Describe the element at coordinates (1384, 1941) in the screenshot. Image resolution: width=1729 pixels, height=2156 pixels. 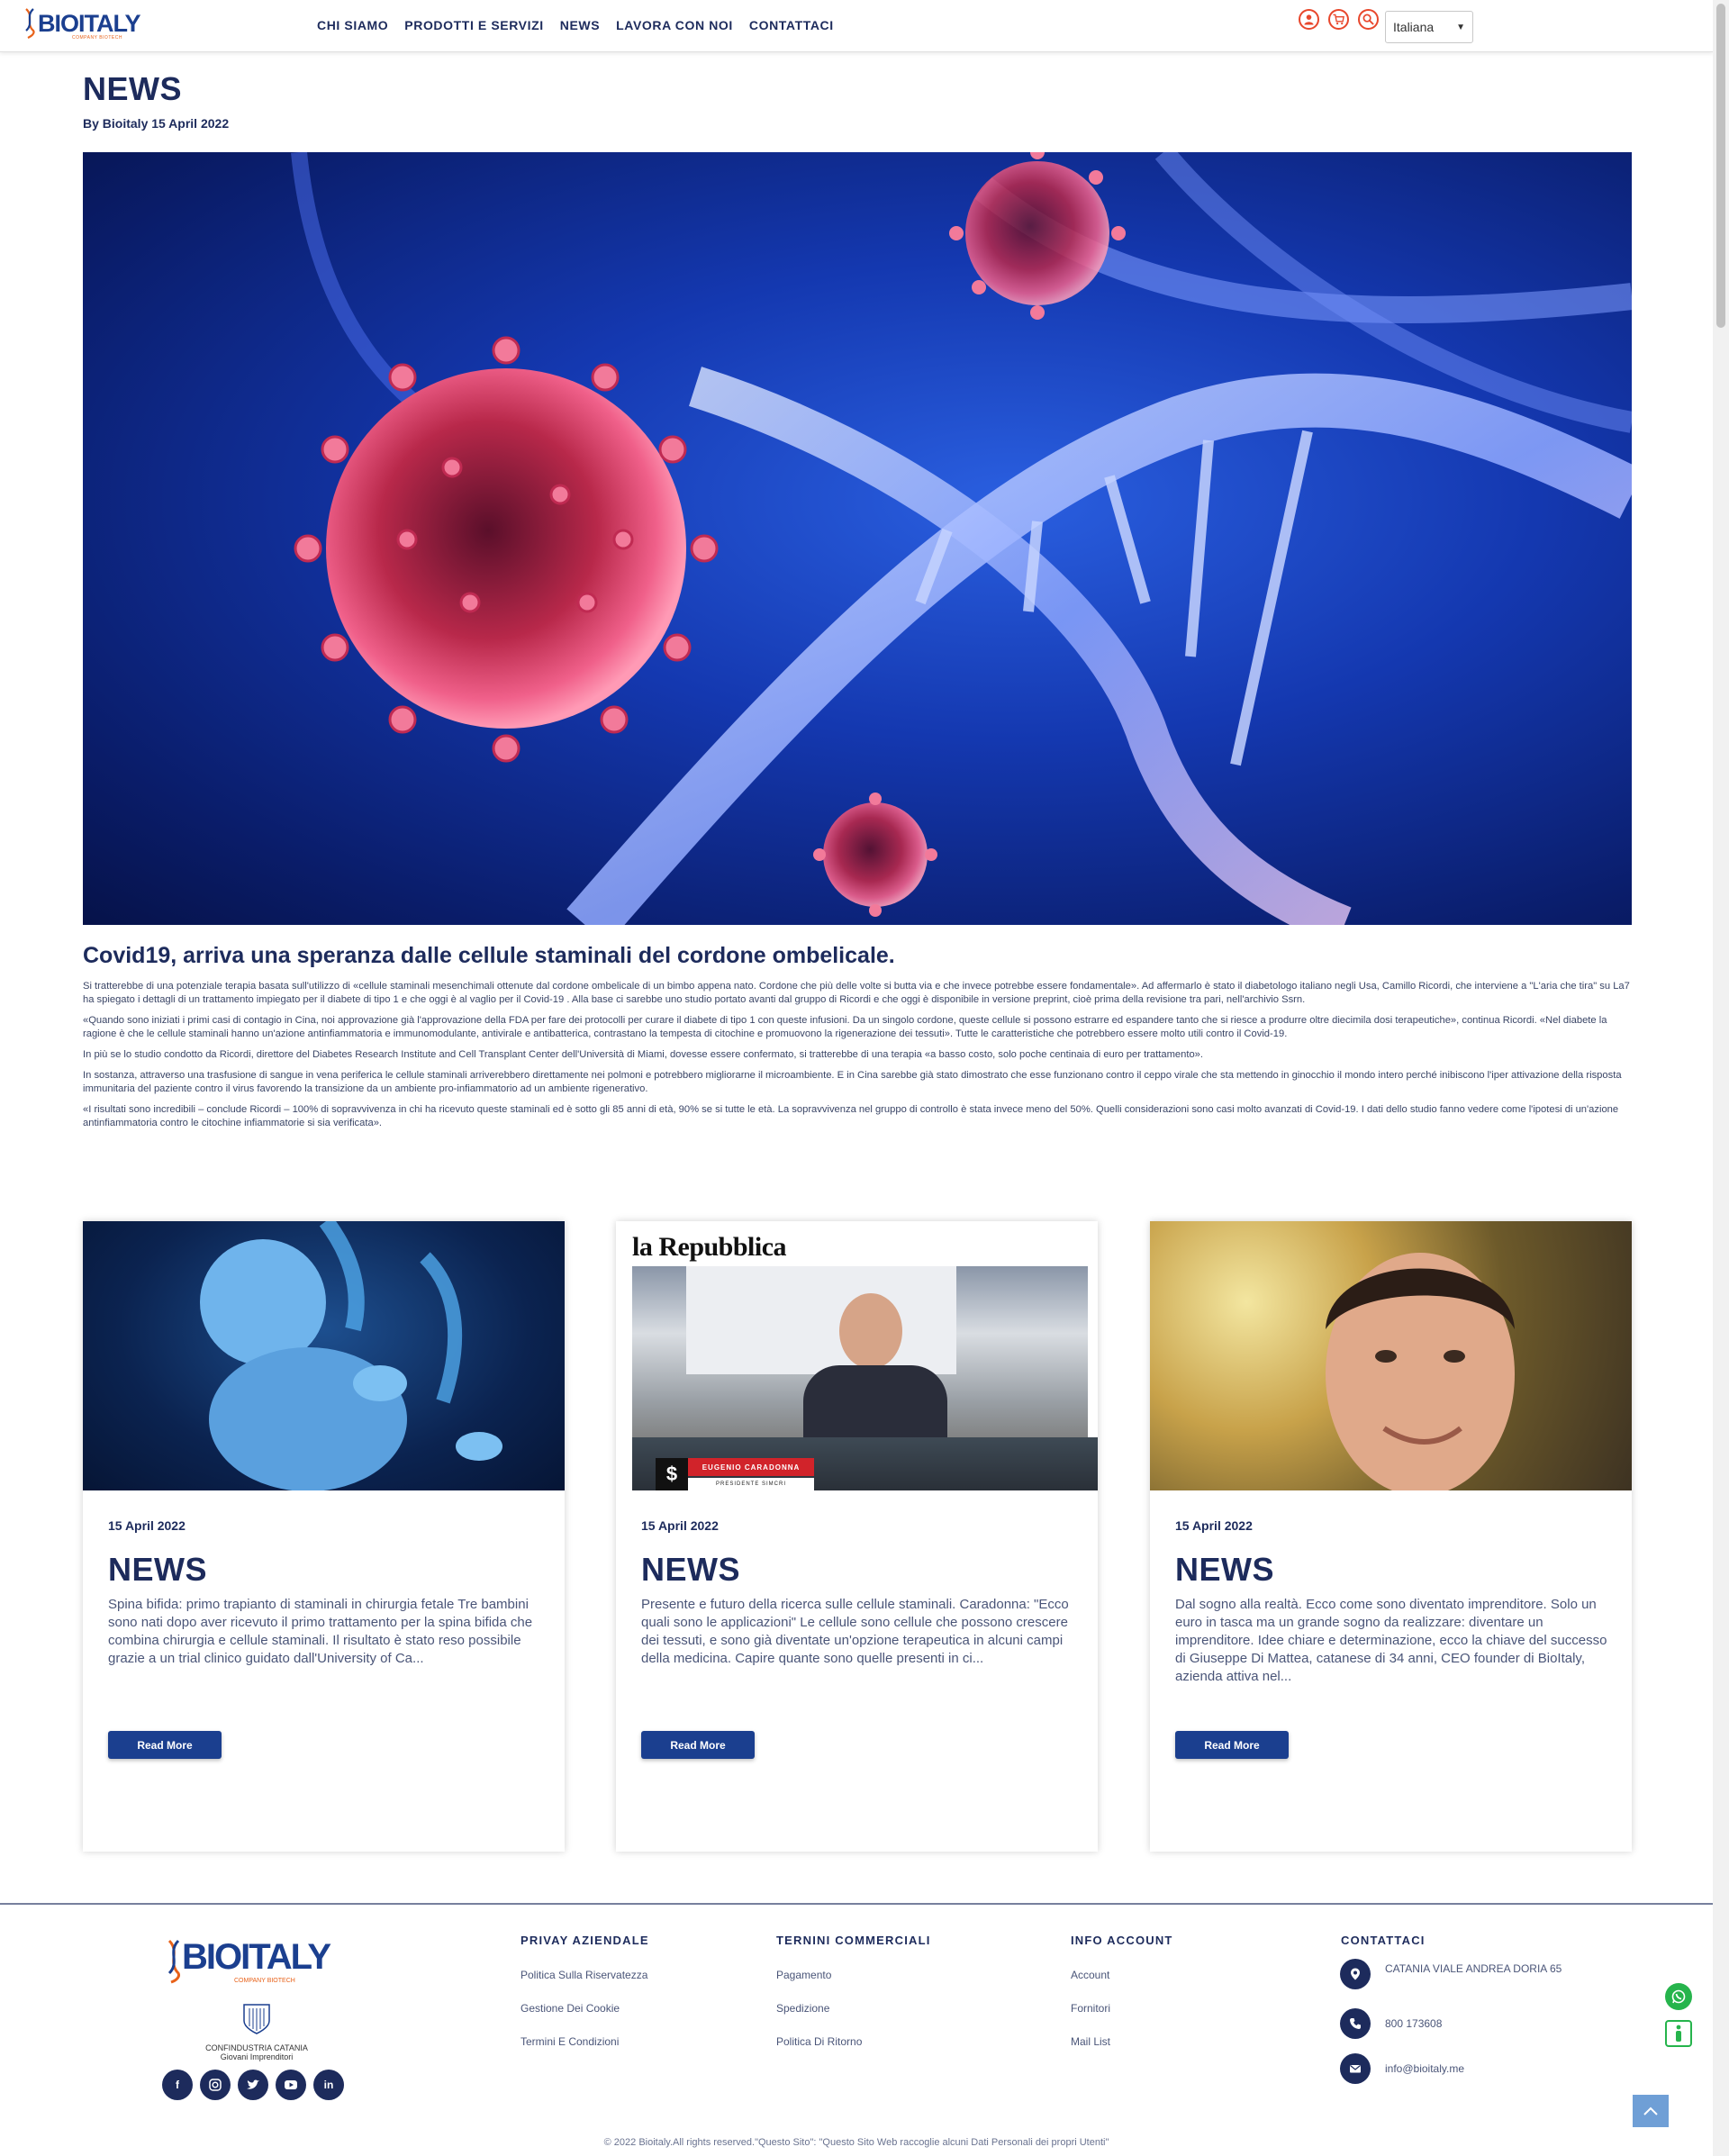
I see `footer-column-heading: CONTATTACI` at that location.